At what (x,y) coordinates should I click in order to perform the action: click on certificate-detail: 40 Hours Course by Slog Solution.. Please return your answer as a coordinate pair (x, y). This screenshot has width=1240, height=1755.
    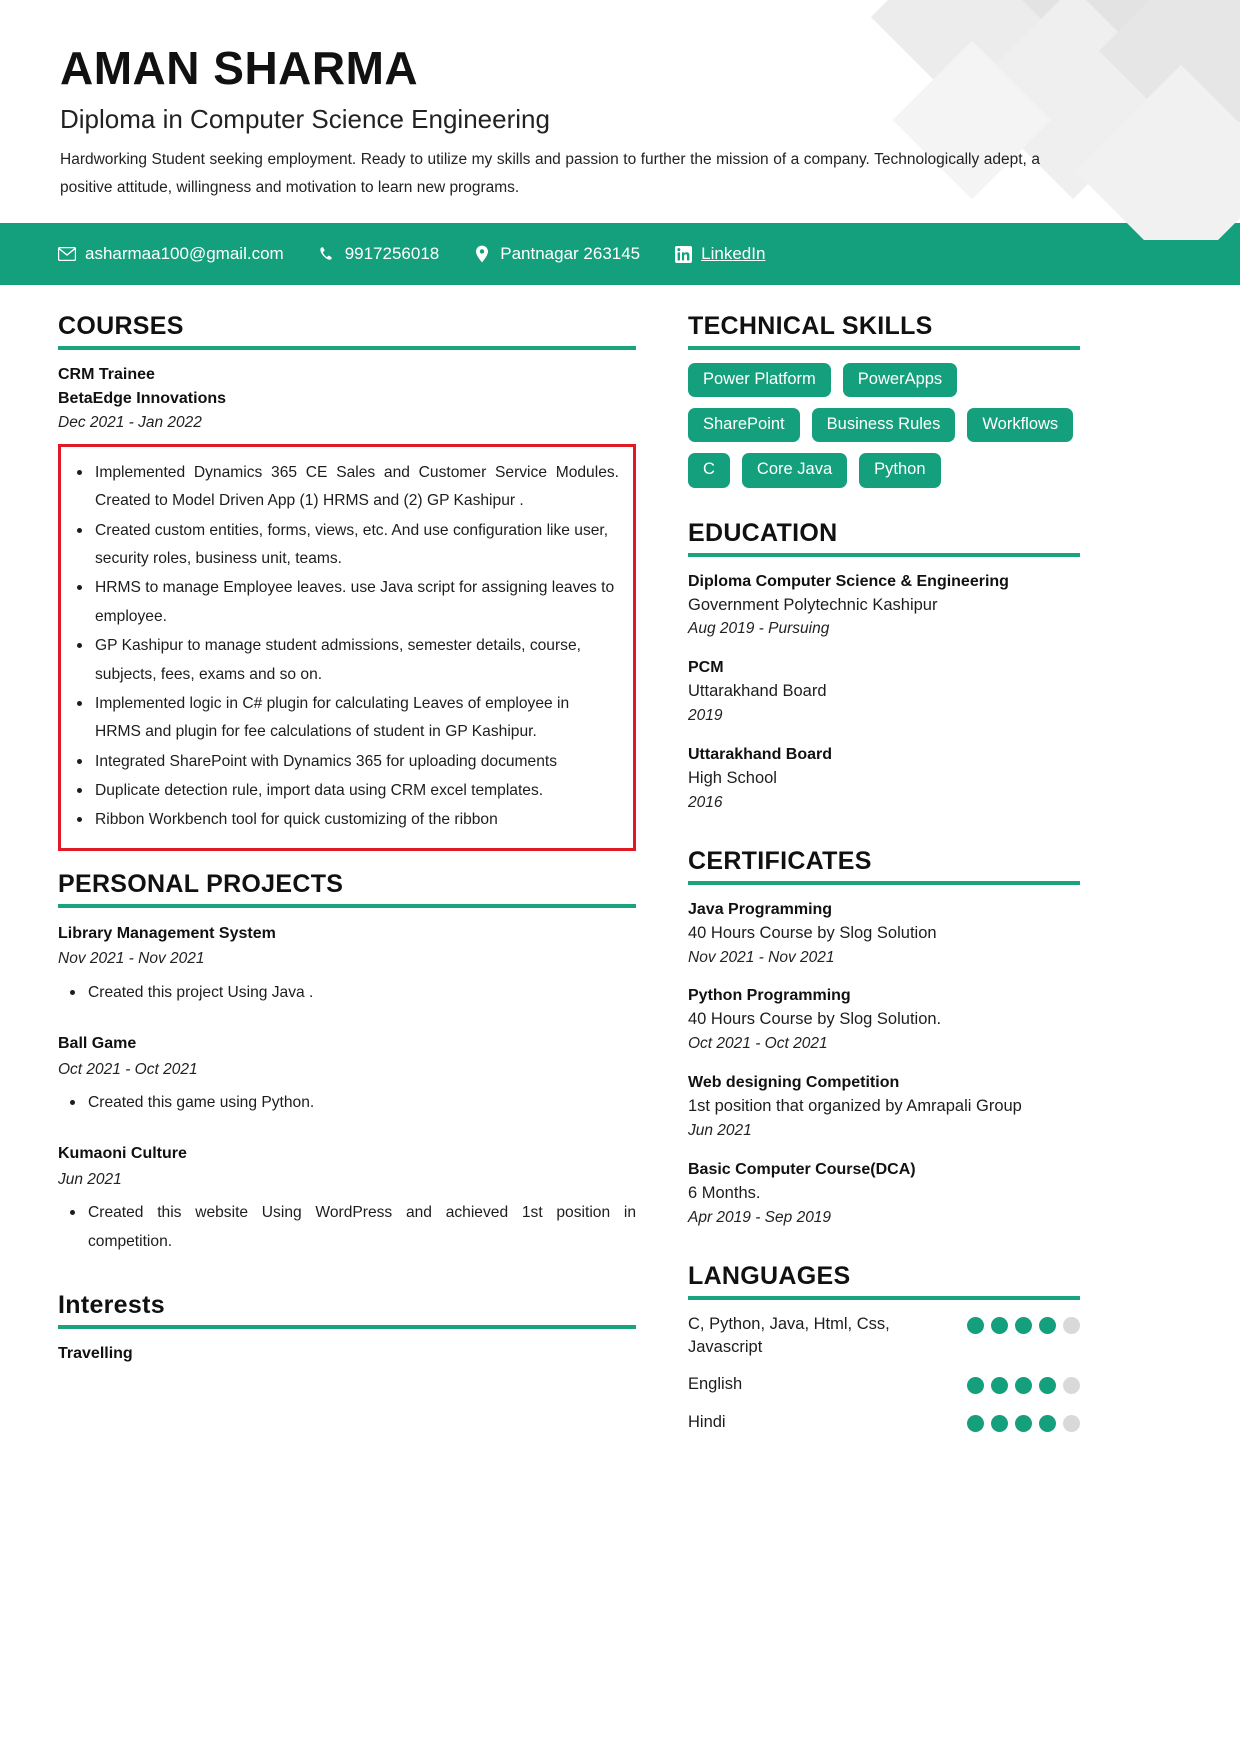
    Looking at the image, I should click on (815, 1019).